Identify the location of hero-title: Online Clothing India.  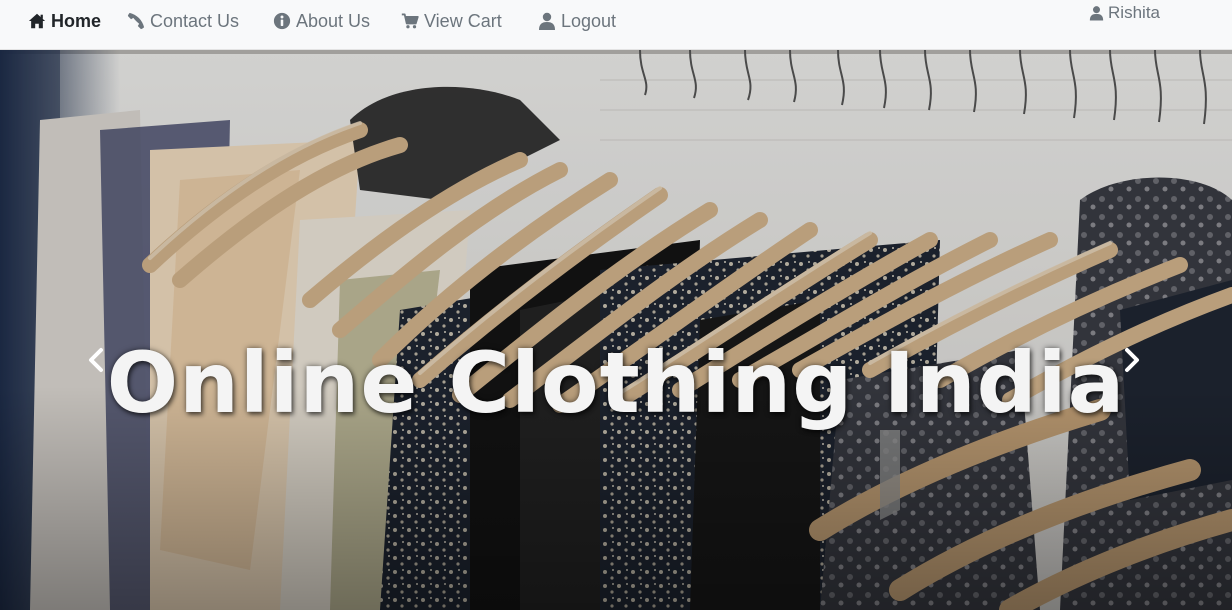
(616, 383).